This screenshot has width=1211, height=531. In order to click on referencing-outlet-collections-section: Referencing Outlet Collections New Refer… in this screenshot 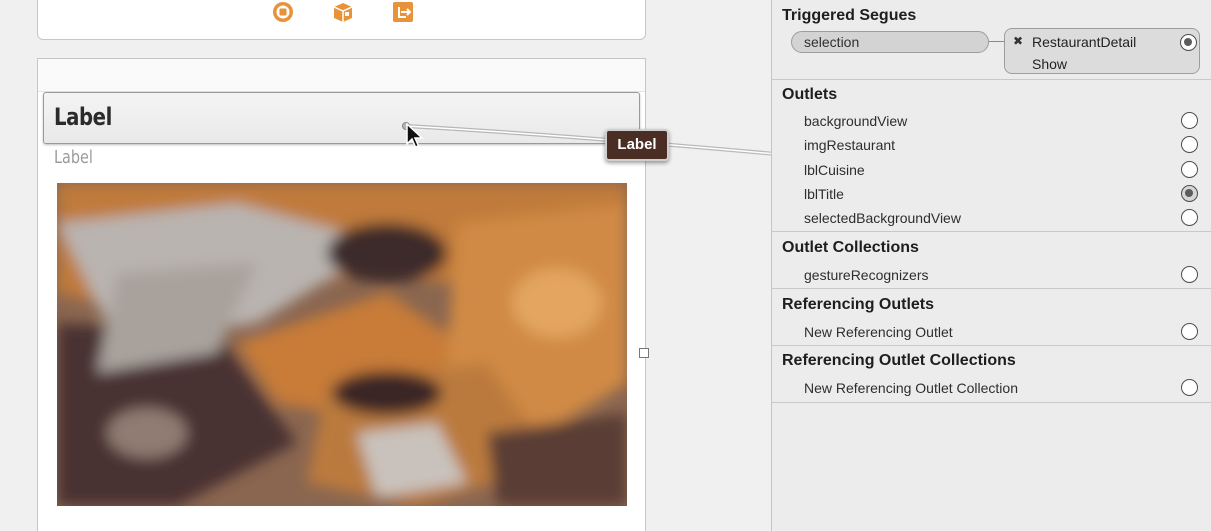, I will do `click(991, 374)`.